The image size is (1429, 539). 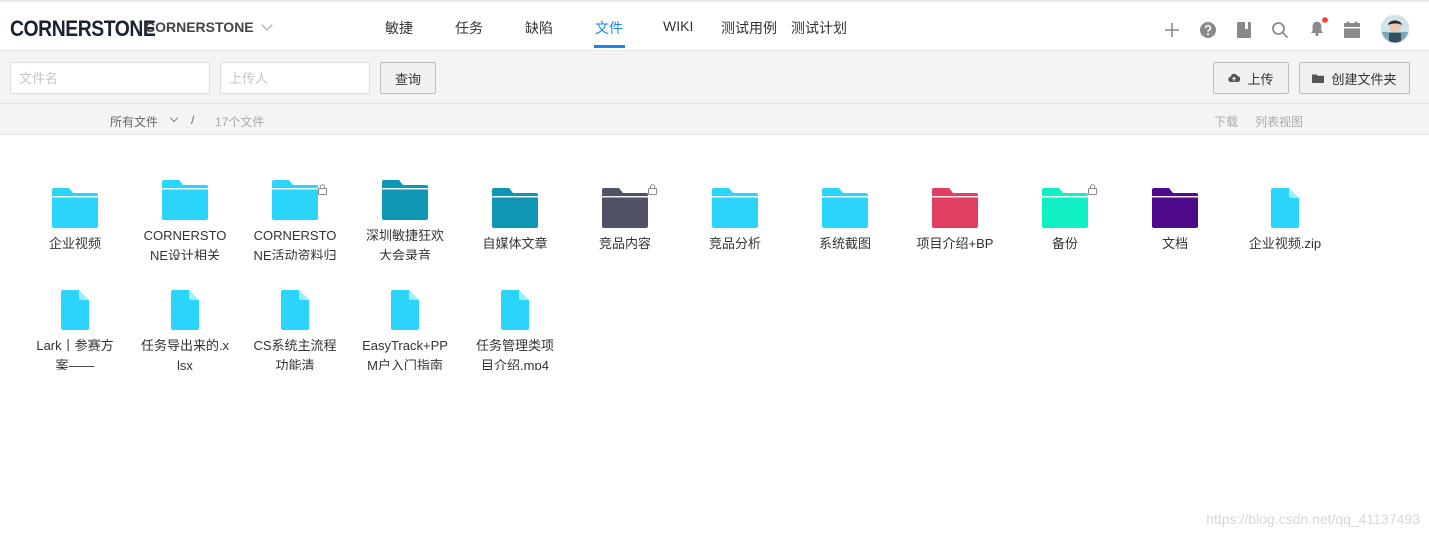 What do you see at coordinates (1318, 27) in the screenshot?
I see `bell-icon` at bounding box center [1318, 27].